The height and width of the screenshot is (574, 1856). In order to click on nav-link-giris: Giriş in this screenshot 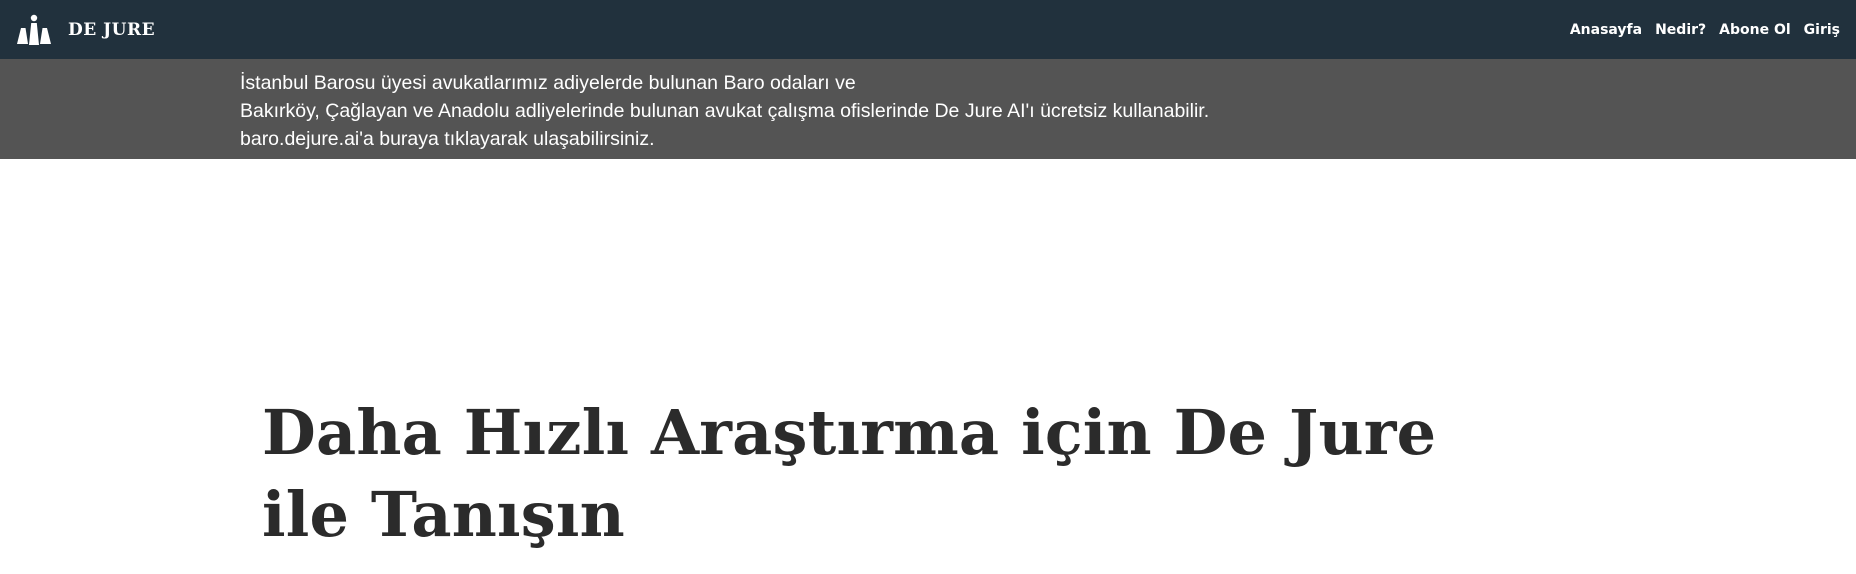, I will do `click(1822, 30)`.